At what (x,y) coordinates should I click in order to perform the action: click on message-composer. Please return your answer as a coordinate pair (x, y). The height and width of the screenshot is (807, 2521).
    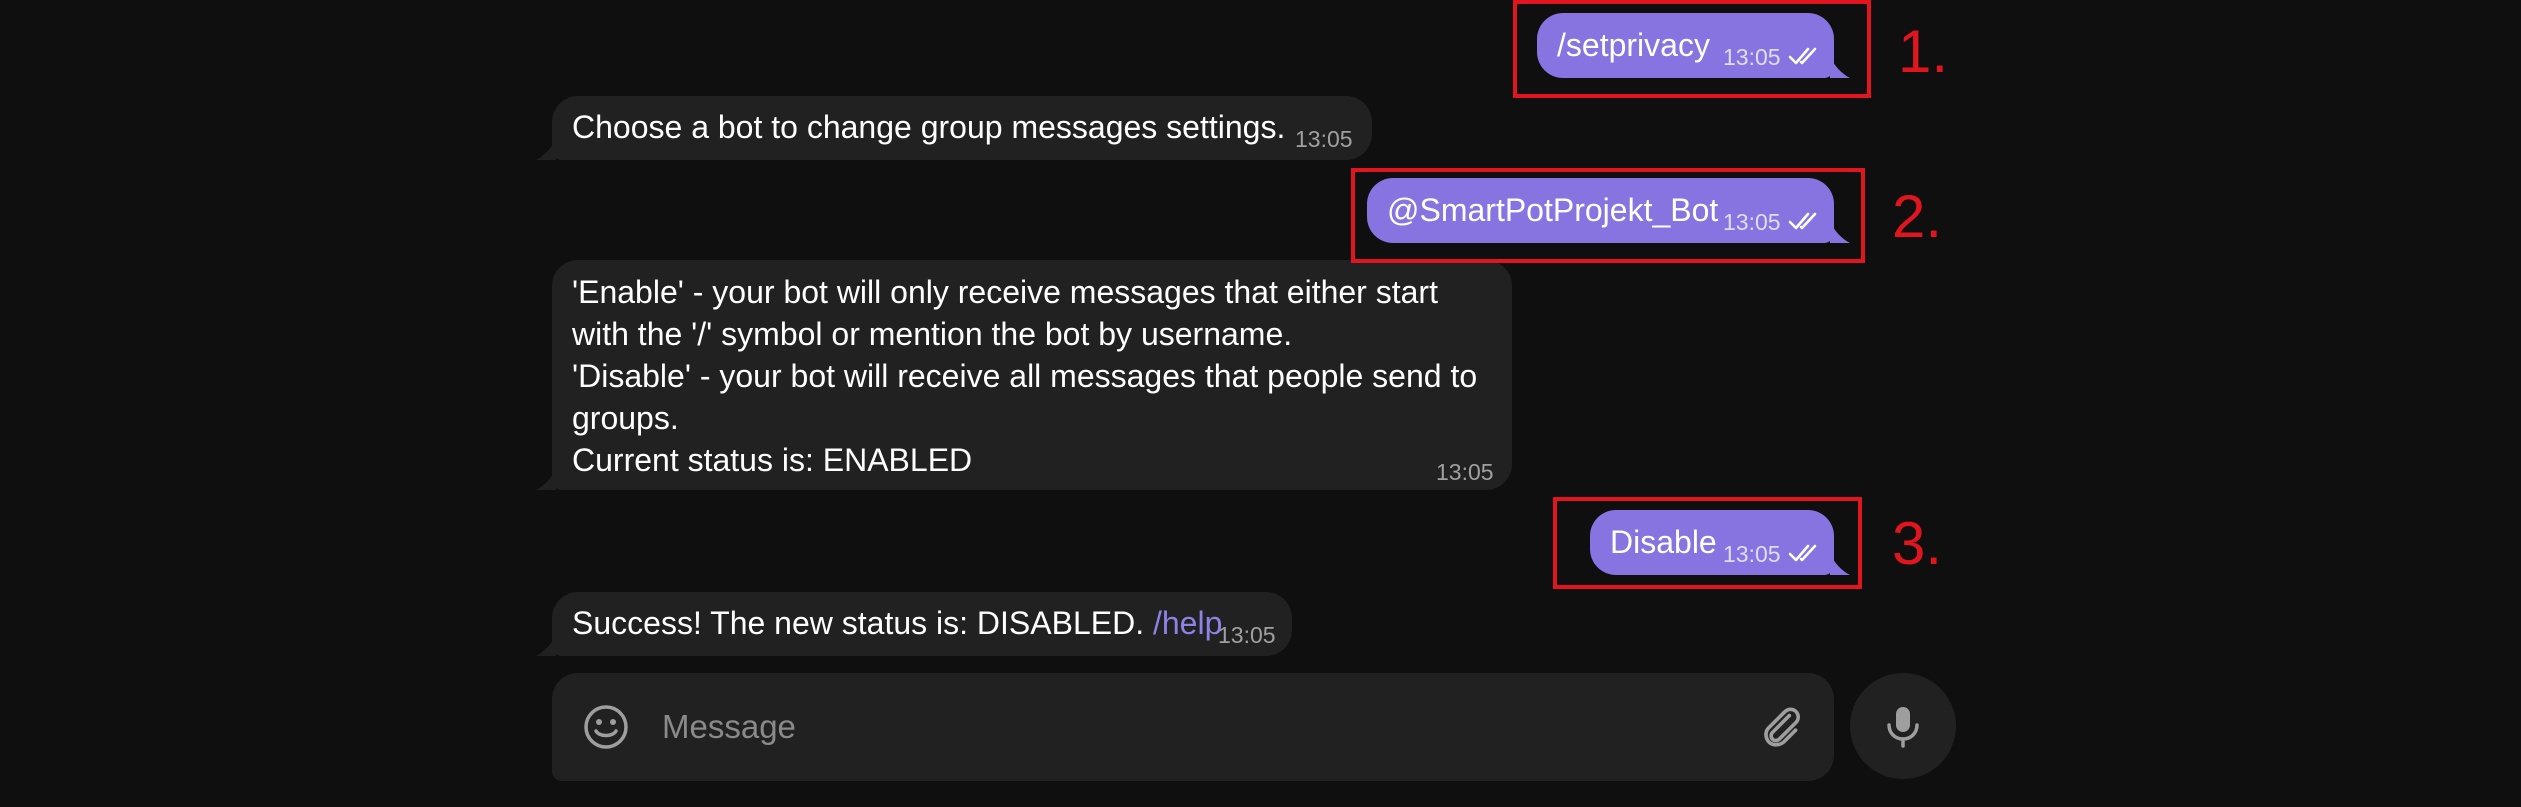
    Looking at the image, I should click on (1193, 727).